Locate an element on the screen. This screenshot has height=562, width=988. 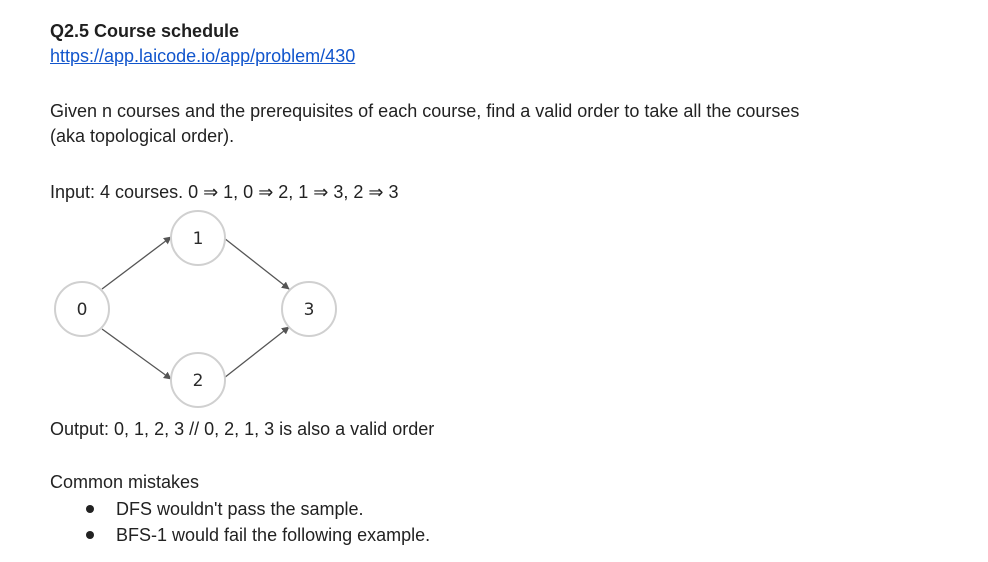
list-item-text: DFS wouldn't pass the sample. is located at coordinates (240, 509).